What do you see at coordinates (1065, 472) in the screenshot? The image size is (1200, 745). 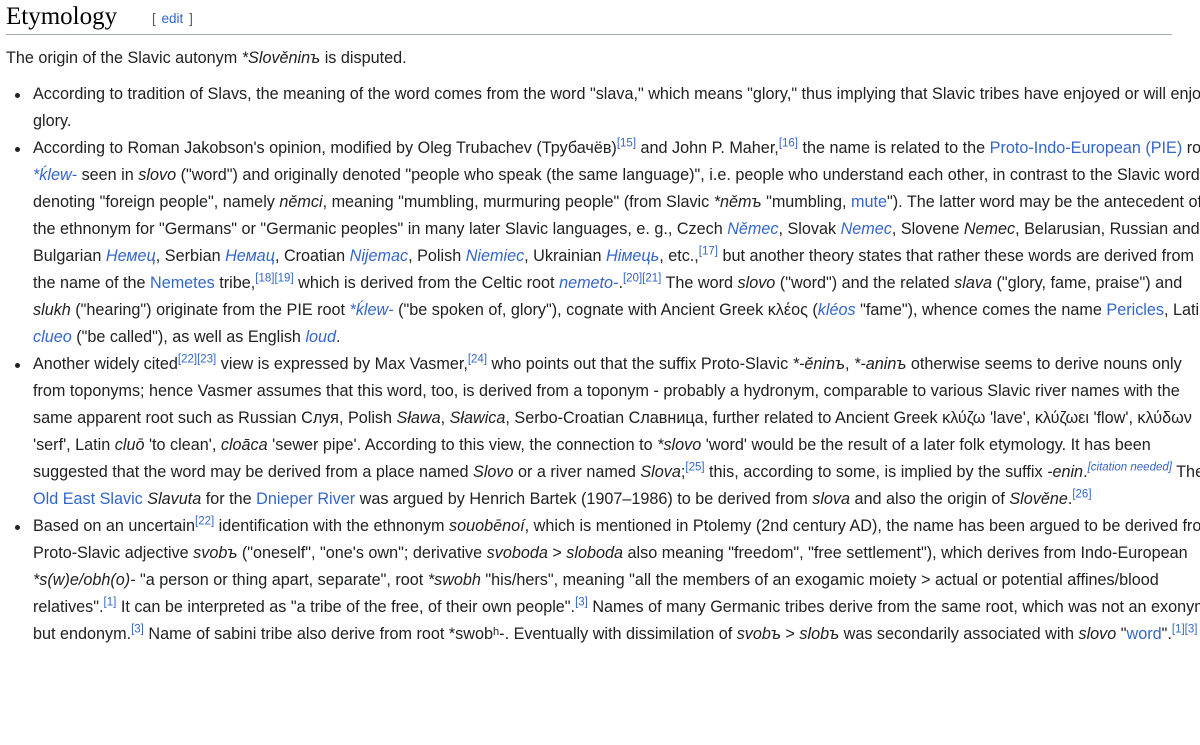 I see `term: -enin` at bounding box center [1065, 472].